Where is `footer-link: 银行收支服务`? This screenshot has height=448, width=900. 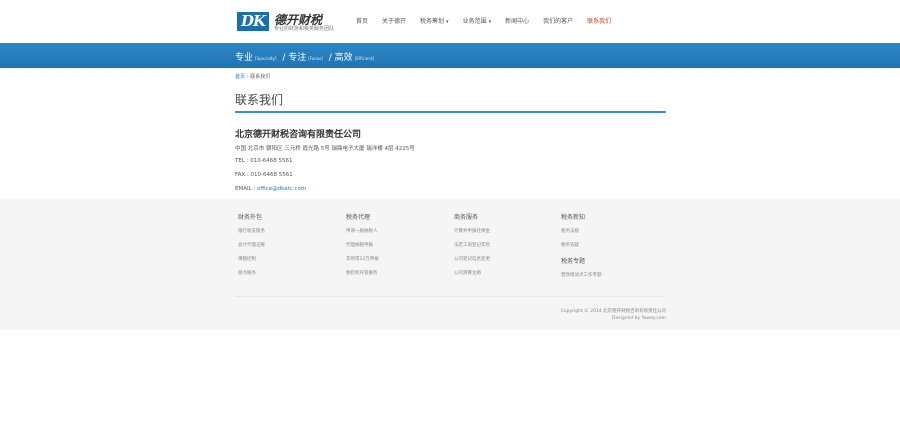
footer-link: 银行收支服务 is located at coordinates (251, 231).